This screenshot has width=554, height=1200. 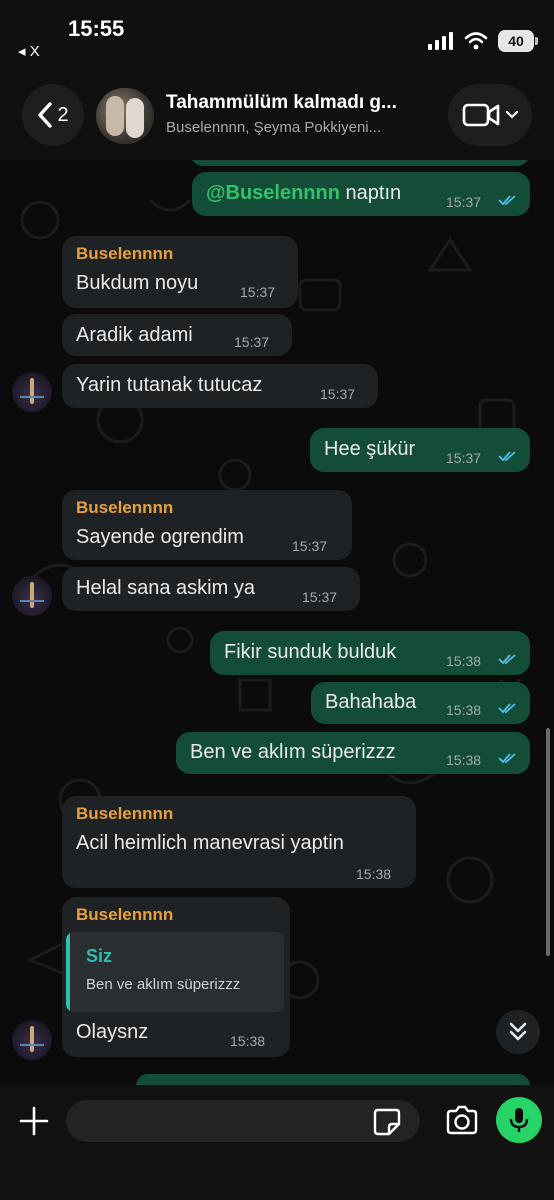 What do you see at coordinates (207, 525) in the screenshot?
I see `message-bubble-incoming: Buselennnn Sayende ogrendim 15:37` at bounding box center [207, 525].